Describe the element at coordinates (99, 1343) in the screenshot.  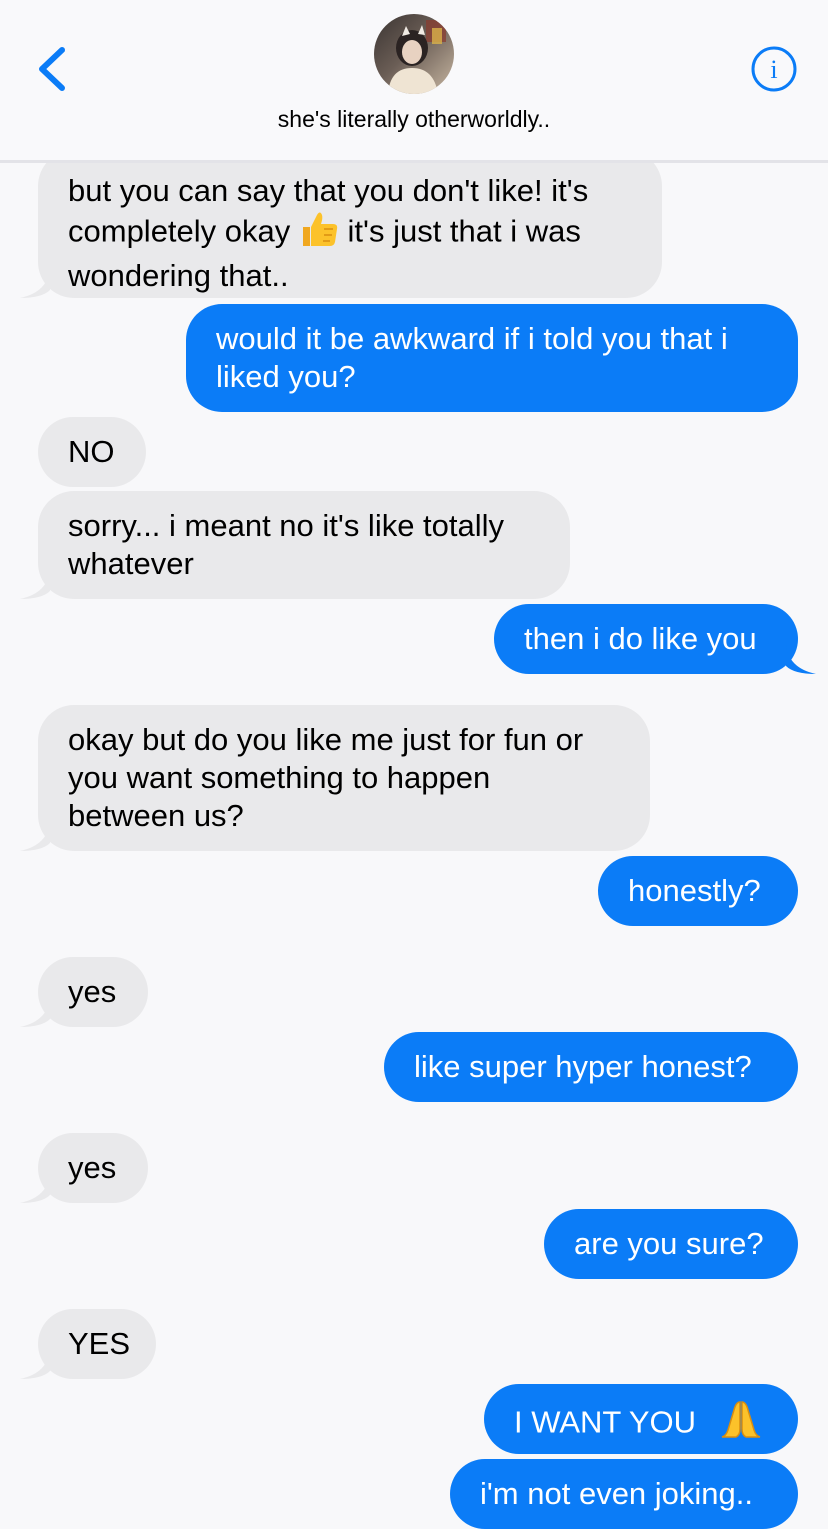
I see `message-text: YES` at that location.